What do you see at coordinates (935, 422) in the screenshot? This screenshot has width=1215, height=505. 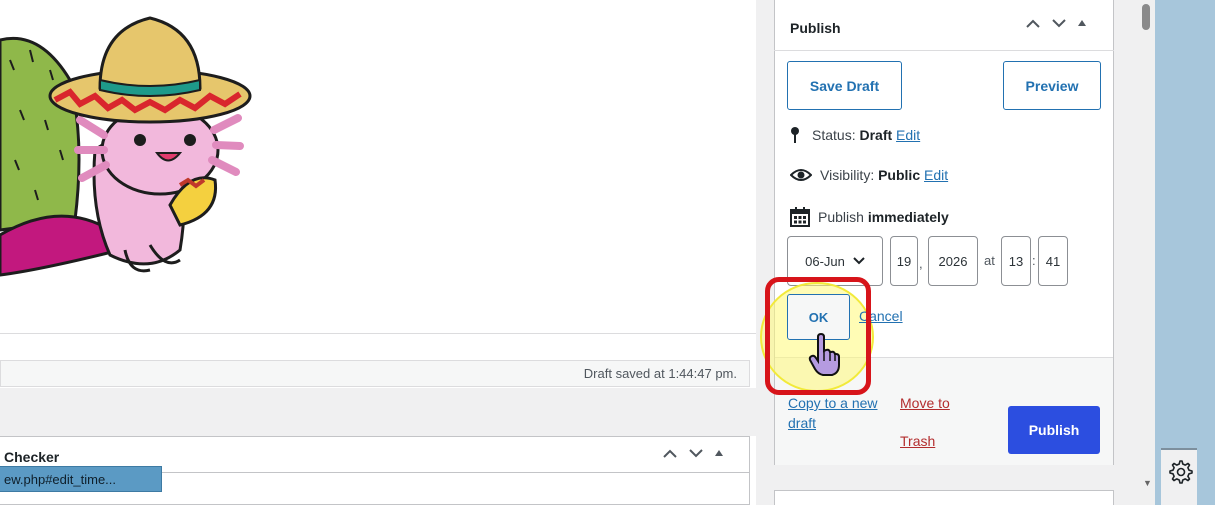 I see `move-to-trash-link: Move to Trash` at bounding box center [935, 422].